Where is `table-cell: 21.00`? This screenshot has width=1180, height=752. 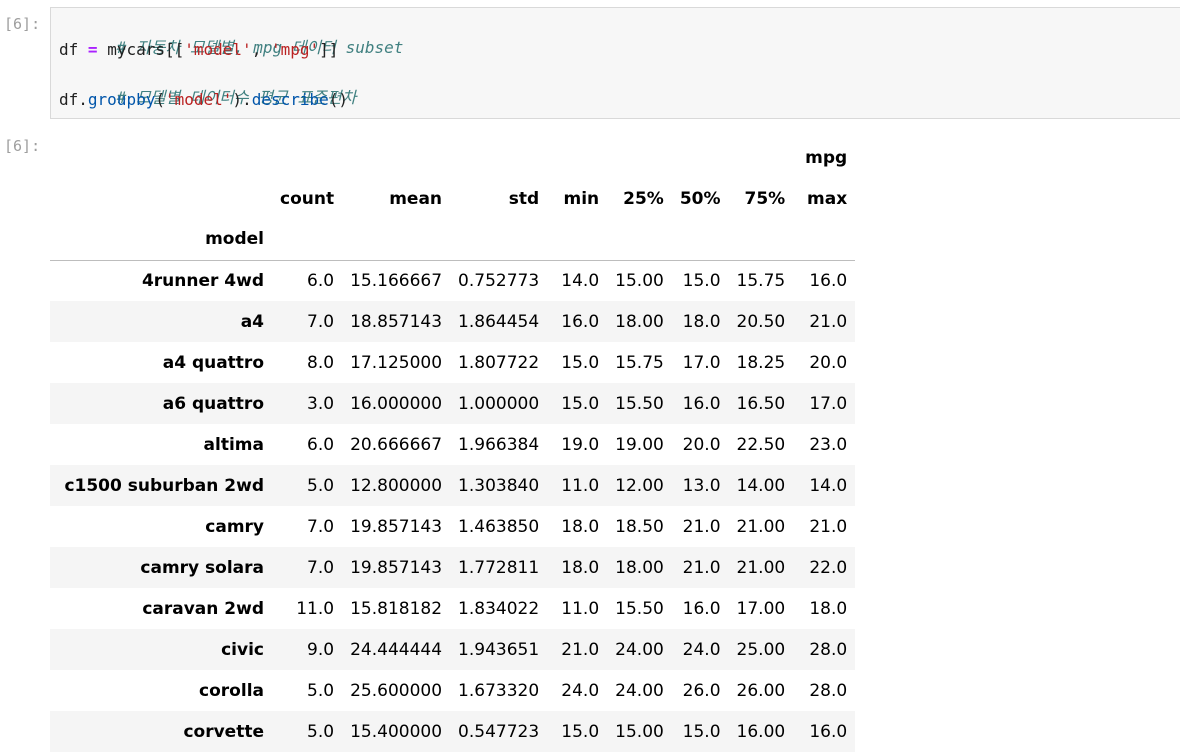 table-cell: 21.00 is located at coordinates (761, 567).